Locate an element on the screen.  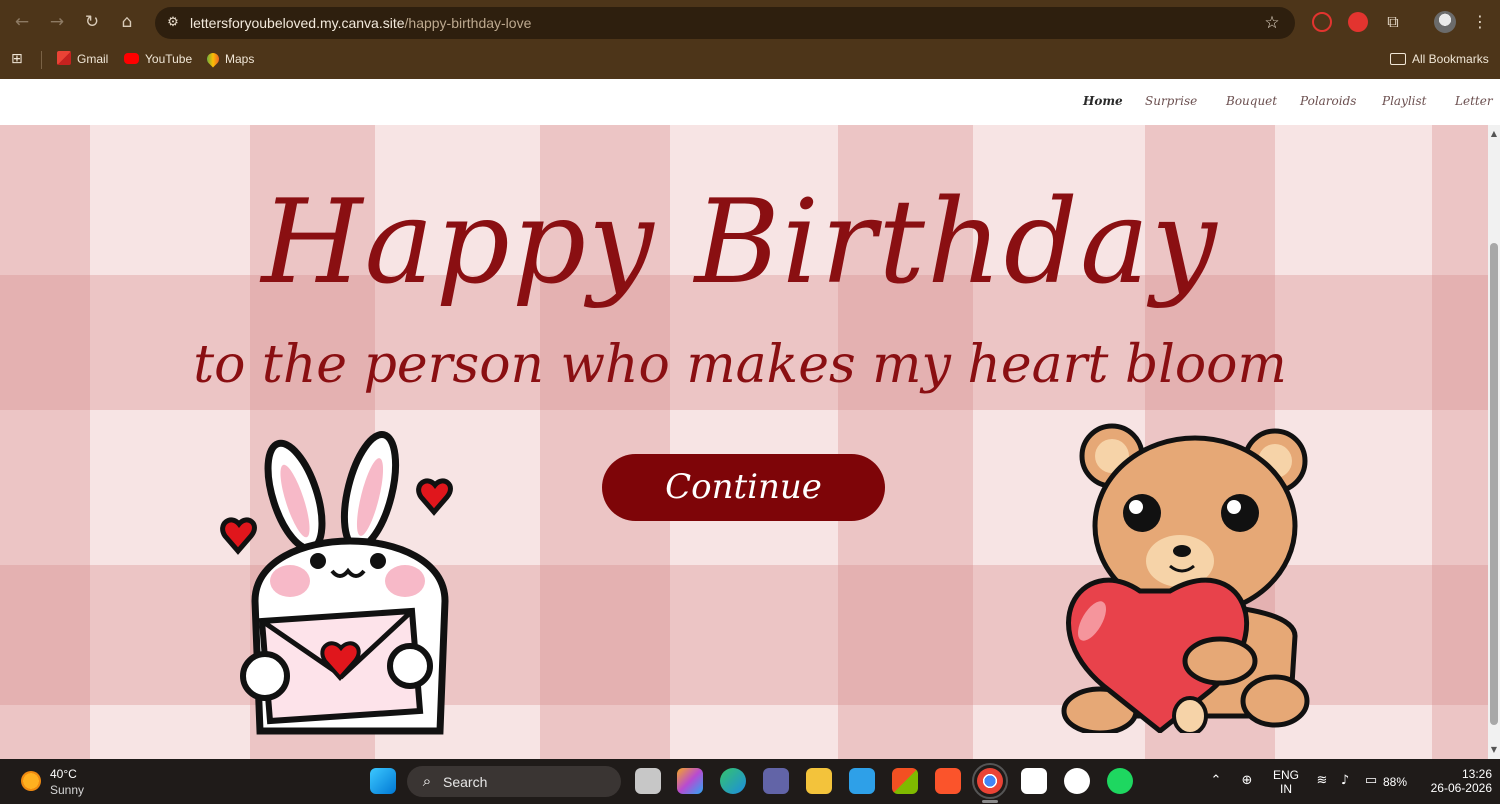
clock-time: 13:26 is located at coordinates (1476, 774).